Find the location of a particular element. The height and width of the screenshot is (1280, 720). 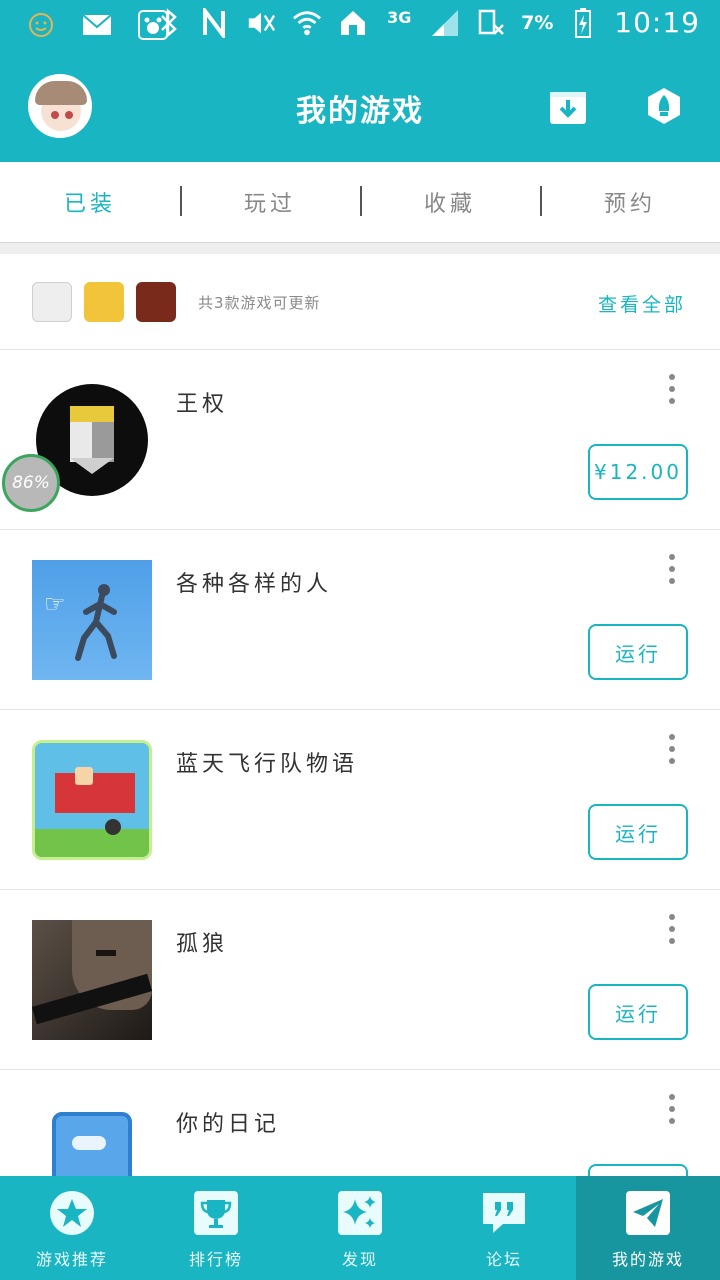

pointing-hand-icon: ☞ is located at coordinates (55, 604).